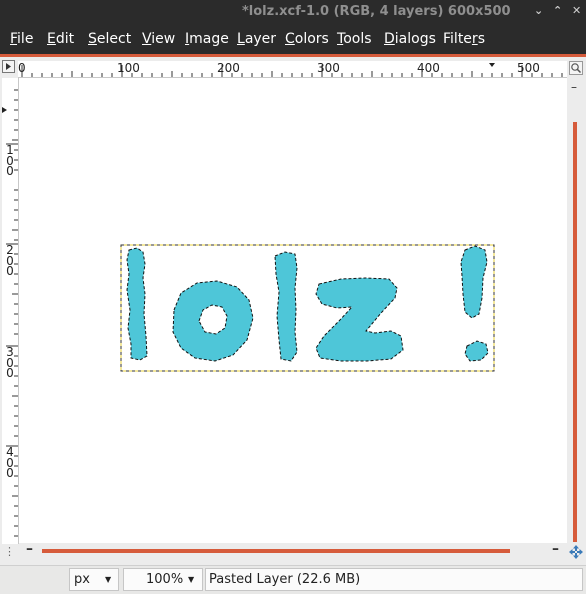 The image size is (586, 594). I want to click on ruler-label-300: 300, so click(10, 362).